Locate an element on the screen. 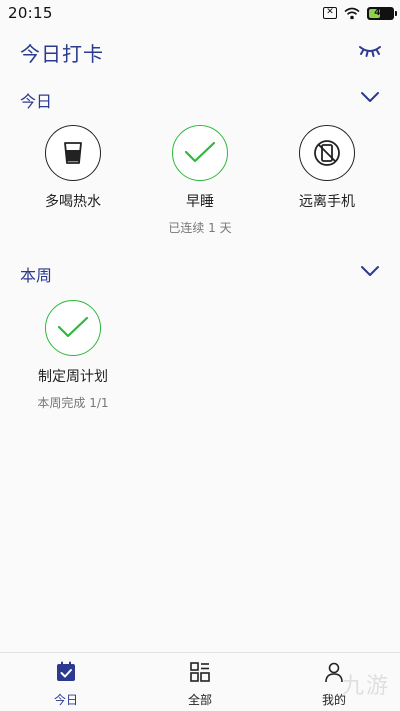 Image resolution: width=400 pixels, height=711 pixels. section-title-week: 本周 is located at coordinates (36, 275).